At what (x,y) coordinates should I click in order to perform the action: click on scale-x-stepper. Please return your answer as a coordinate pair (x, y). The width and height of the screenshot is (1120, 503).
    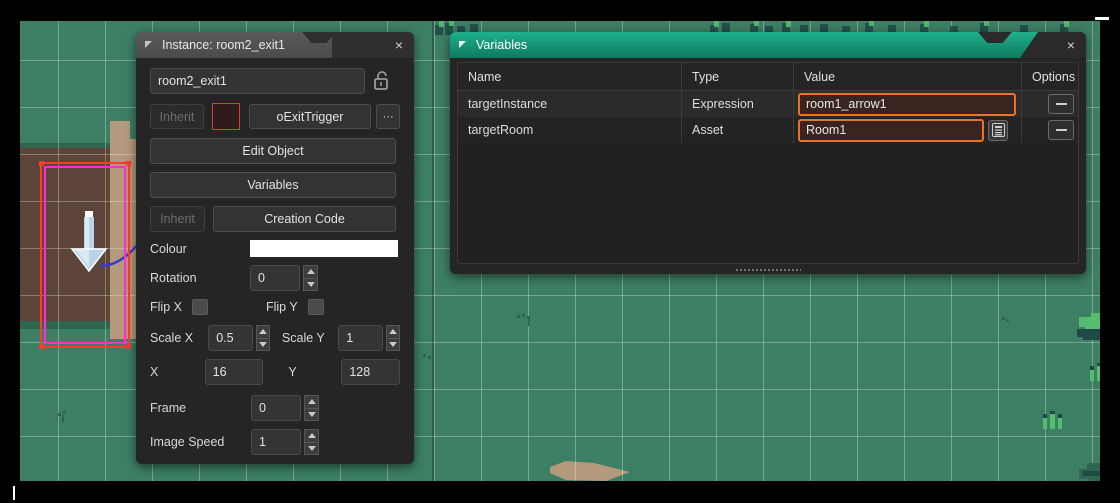
    Looking at the image, I should click on (263, 338).